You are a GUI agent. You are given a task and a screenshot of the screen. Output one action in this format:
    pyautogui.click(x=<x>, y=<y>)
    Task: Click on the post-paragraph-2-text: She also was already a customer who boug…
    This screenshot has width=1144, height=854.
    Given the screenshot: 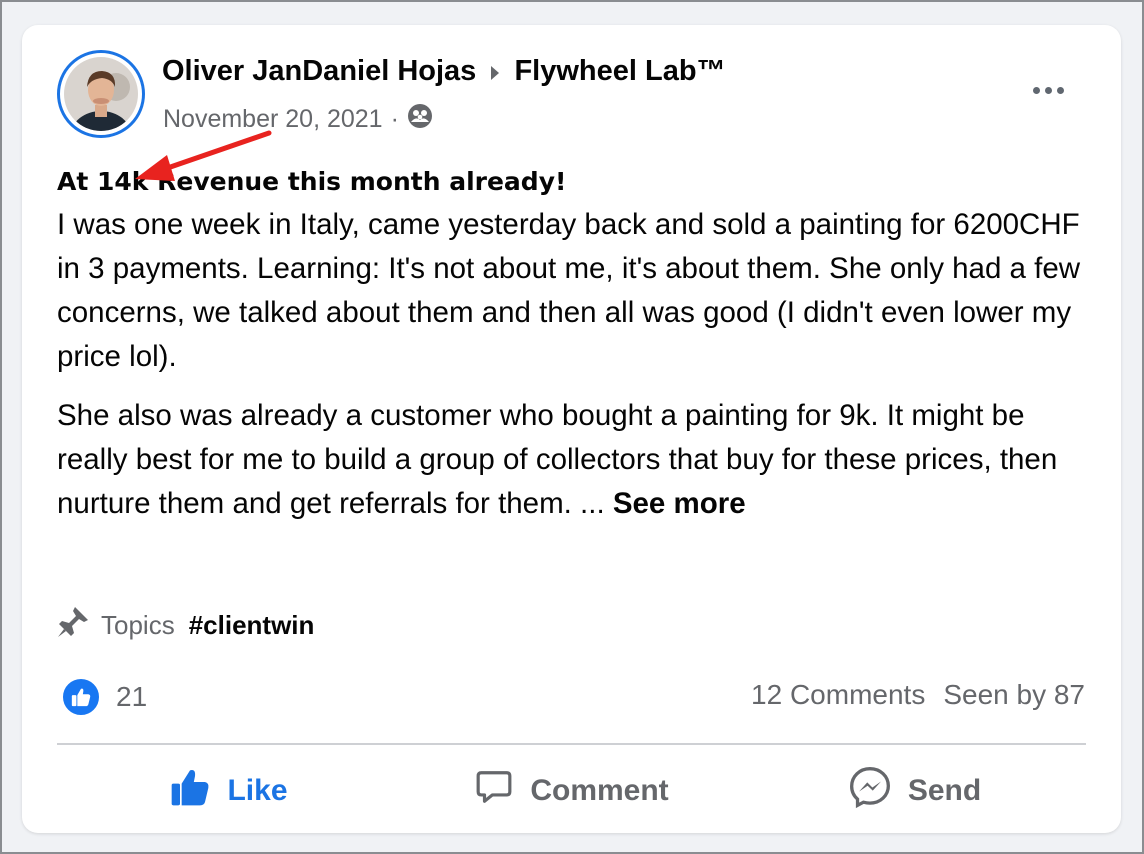 What is the action you would take?
    pyautogui.click(x=557, y=459)
    